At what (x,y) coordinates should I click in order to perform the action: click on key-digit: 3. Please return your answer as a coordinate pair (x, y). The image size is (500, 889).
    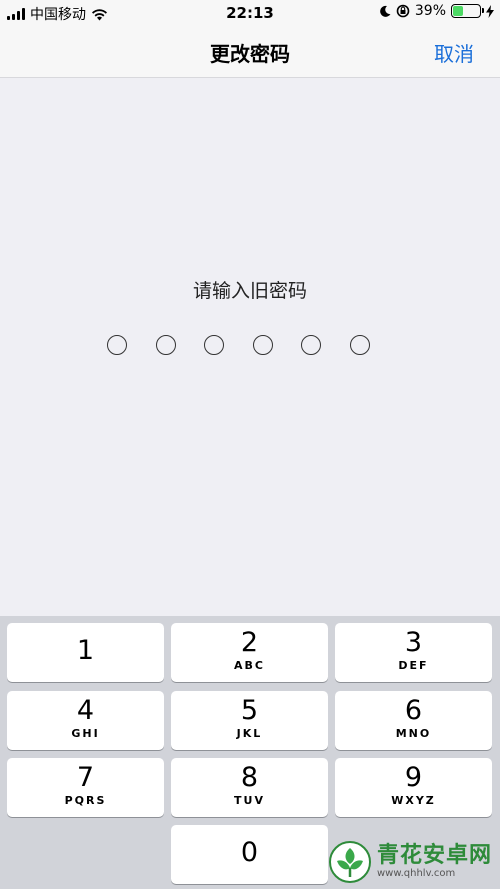
    Looking at the image, I should click on (413, 642).